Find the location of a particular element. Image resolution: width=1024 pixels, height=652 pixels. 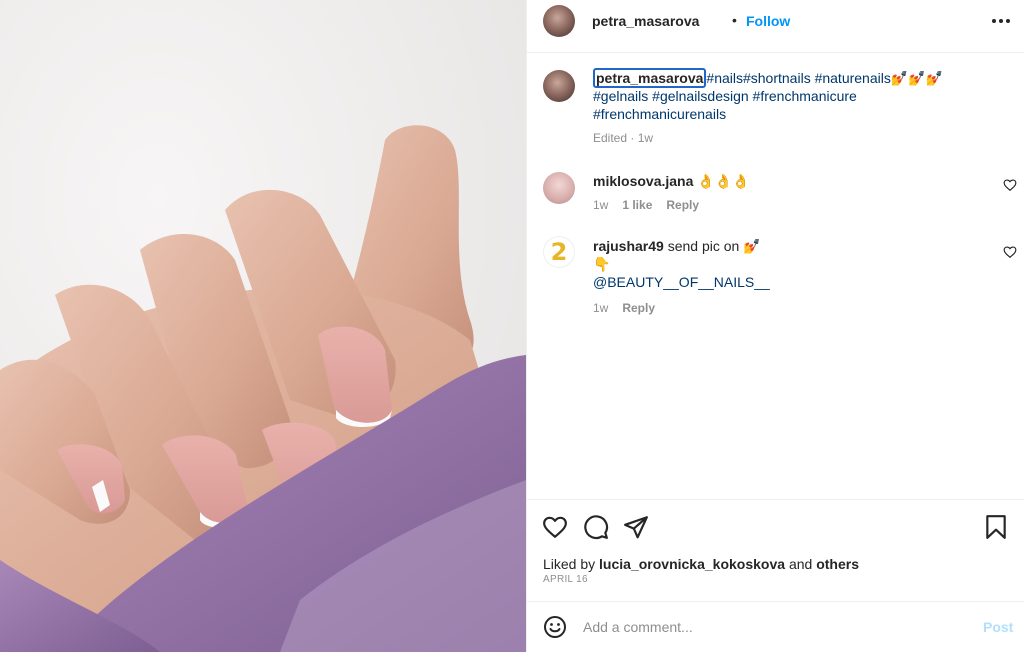

caption-author-username: petra_masarova is located at coordinates (650, 78).